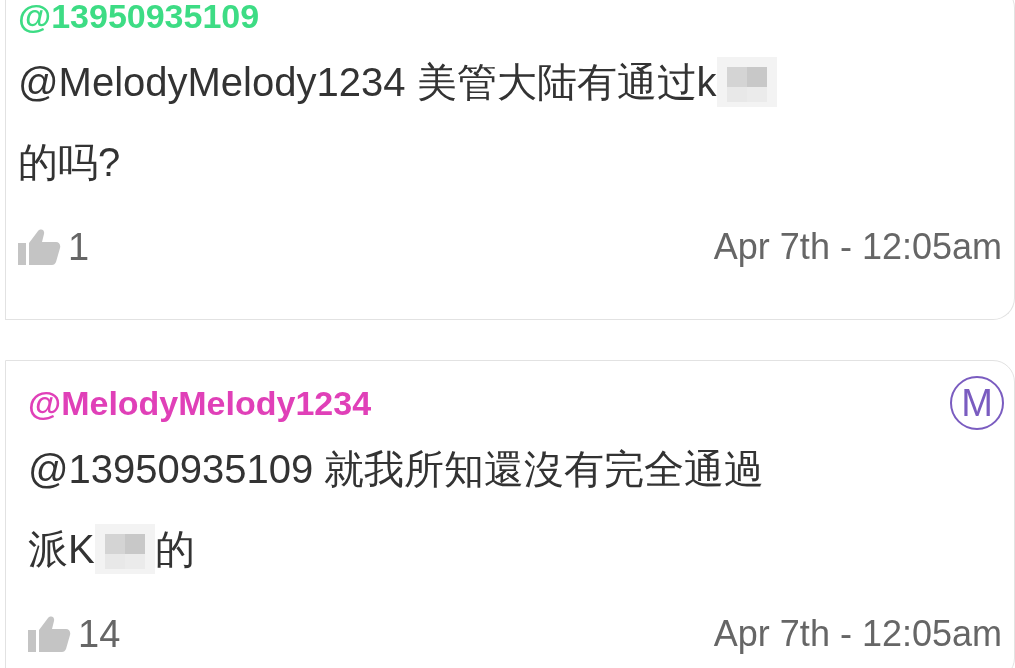 This screenshot has height=668, width=1015. What do you see at coordinates (396, 469) in the screenshot?
I see `comment-text: @13950935109 就我所知還沒有完全通過` at bounding box center [396, 469].